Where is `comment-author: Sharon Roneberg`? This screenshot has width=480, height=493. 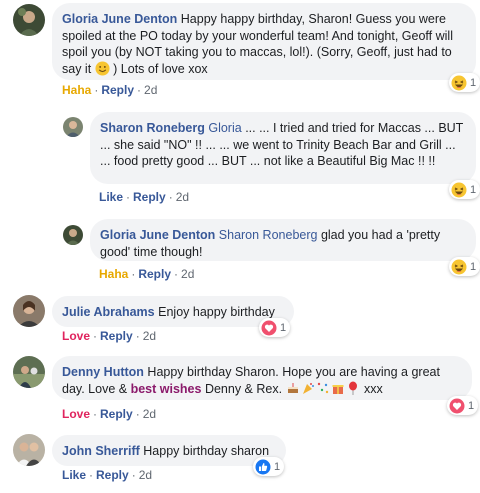
comment-author: Sharon Roneberg is located at coordinates (152, 128).